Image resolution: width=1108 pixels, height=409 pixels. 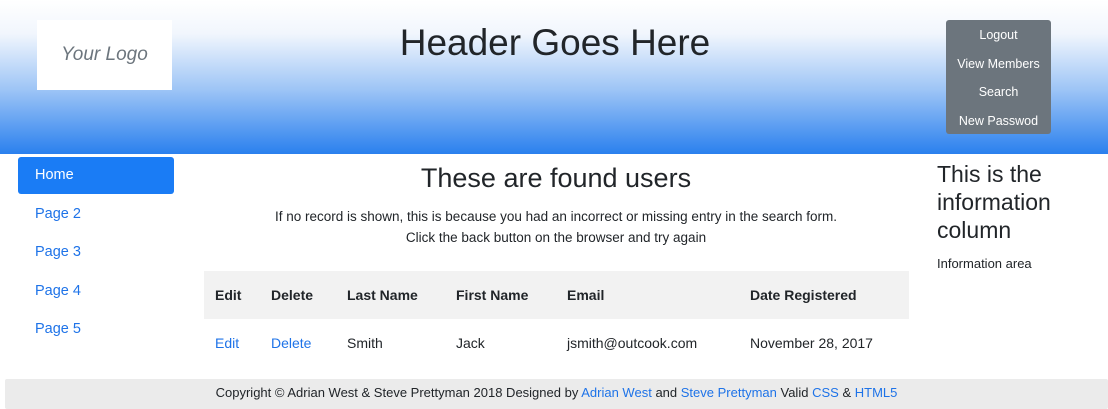 I want to click on edit-cell: Edit, so click(x=232, y=343).